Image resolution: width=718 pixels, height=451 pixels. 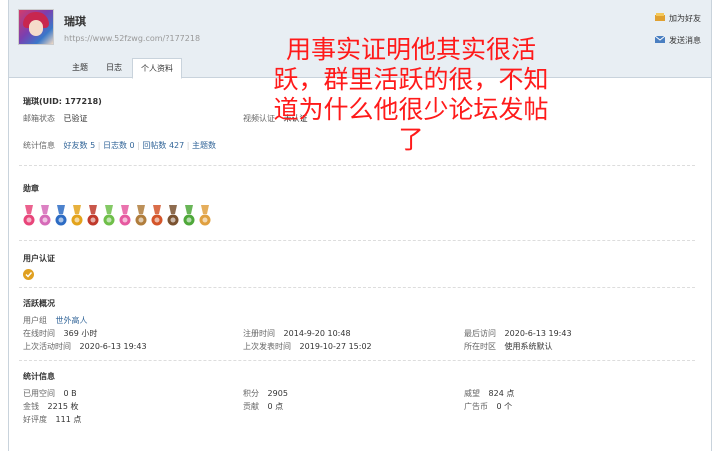 I want to click on user-group-value: 世外高人, so click(x=72, y=320).